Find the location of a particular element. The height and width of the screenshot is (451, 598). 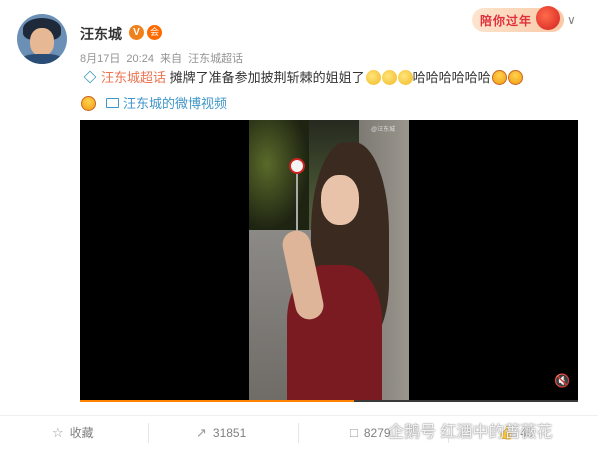

watermark: 企鹅号 红酒中的蔷薇花 is located at coordinates (470, 432).